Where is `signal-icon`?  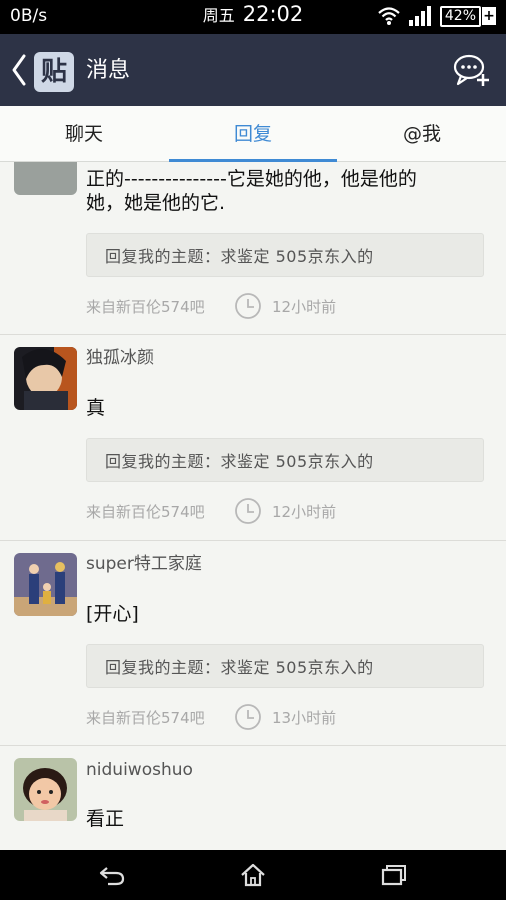 signal-icon is located at coordinates (419, 16).